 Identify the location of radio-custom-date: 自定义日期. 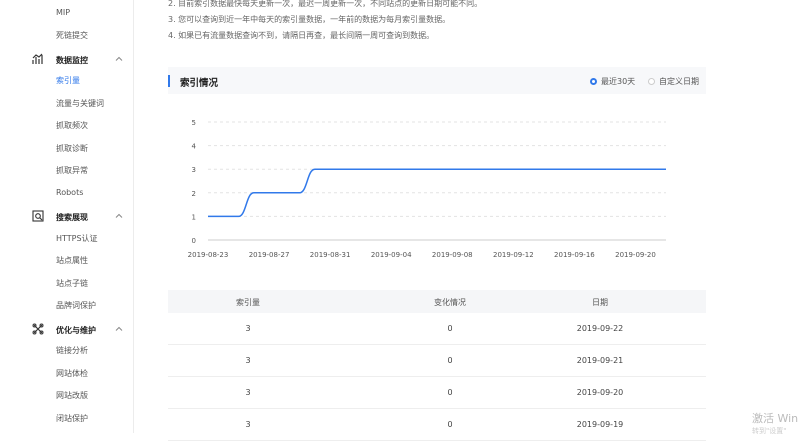
(673, 81).